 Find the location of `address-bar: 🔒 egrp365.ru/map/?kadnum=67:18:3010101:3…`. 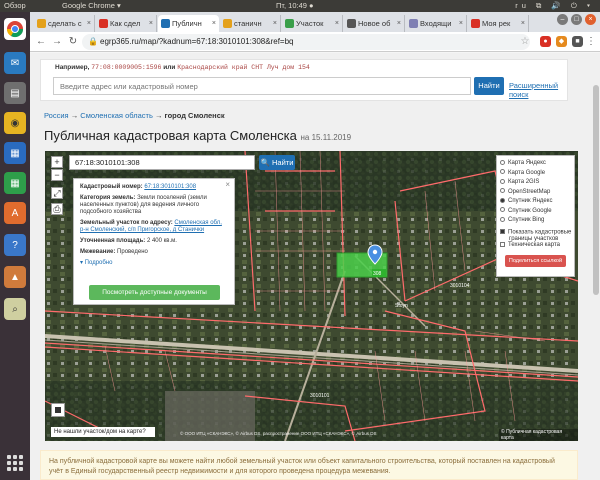

address-bar: 🔒 egrp365.ru/map/?kadnum=67:18:3010101:3… is located at coordinates (306, 42).